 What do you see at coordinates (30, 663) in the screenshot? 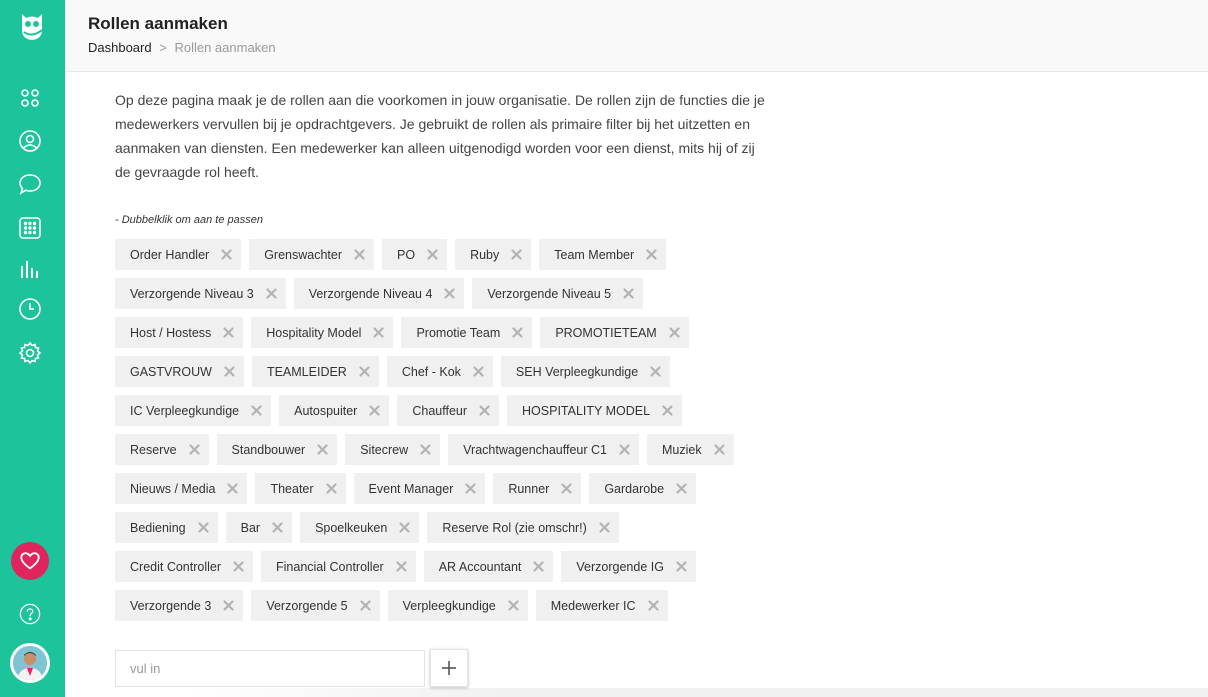
I see `avatar` at bounding box center [30, 663].